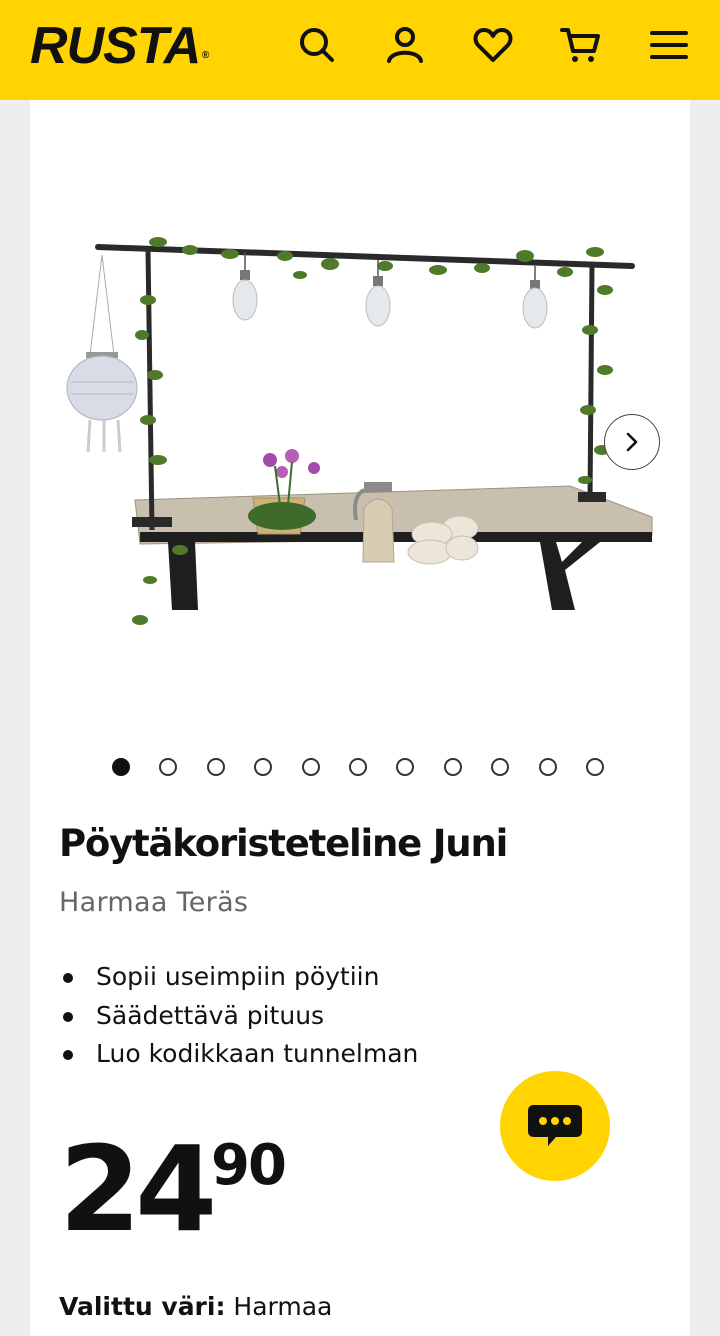 This screenshot has height=1336, width=720. I want to click on chat-button, so click(555, 1126).